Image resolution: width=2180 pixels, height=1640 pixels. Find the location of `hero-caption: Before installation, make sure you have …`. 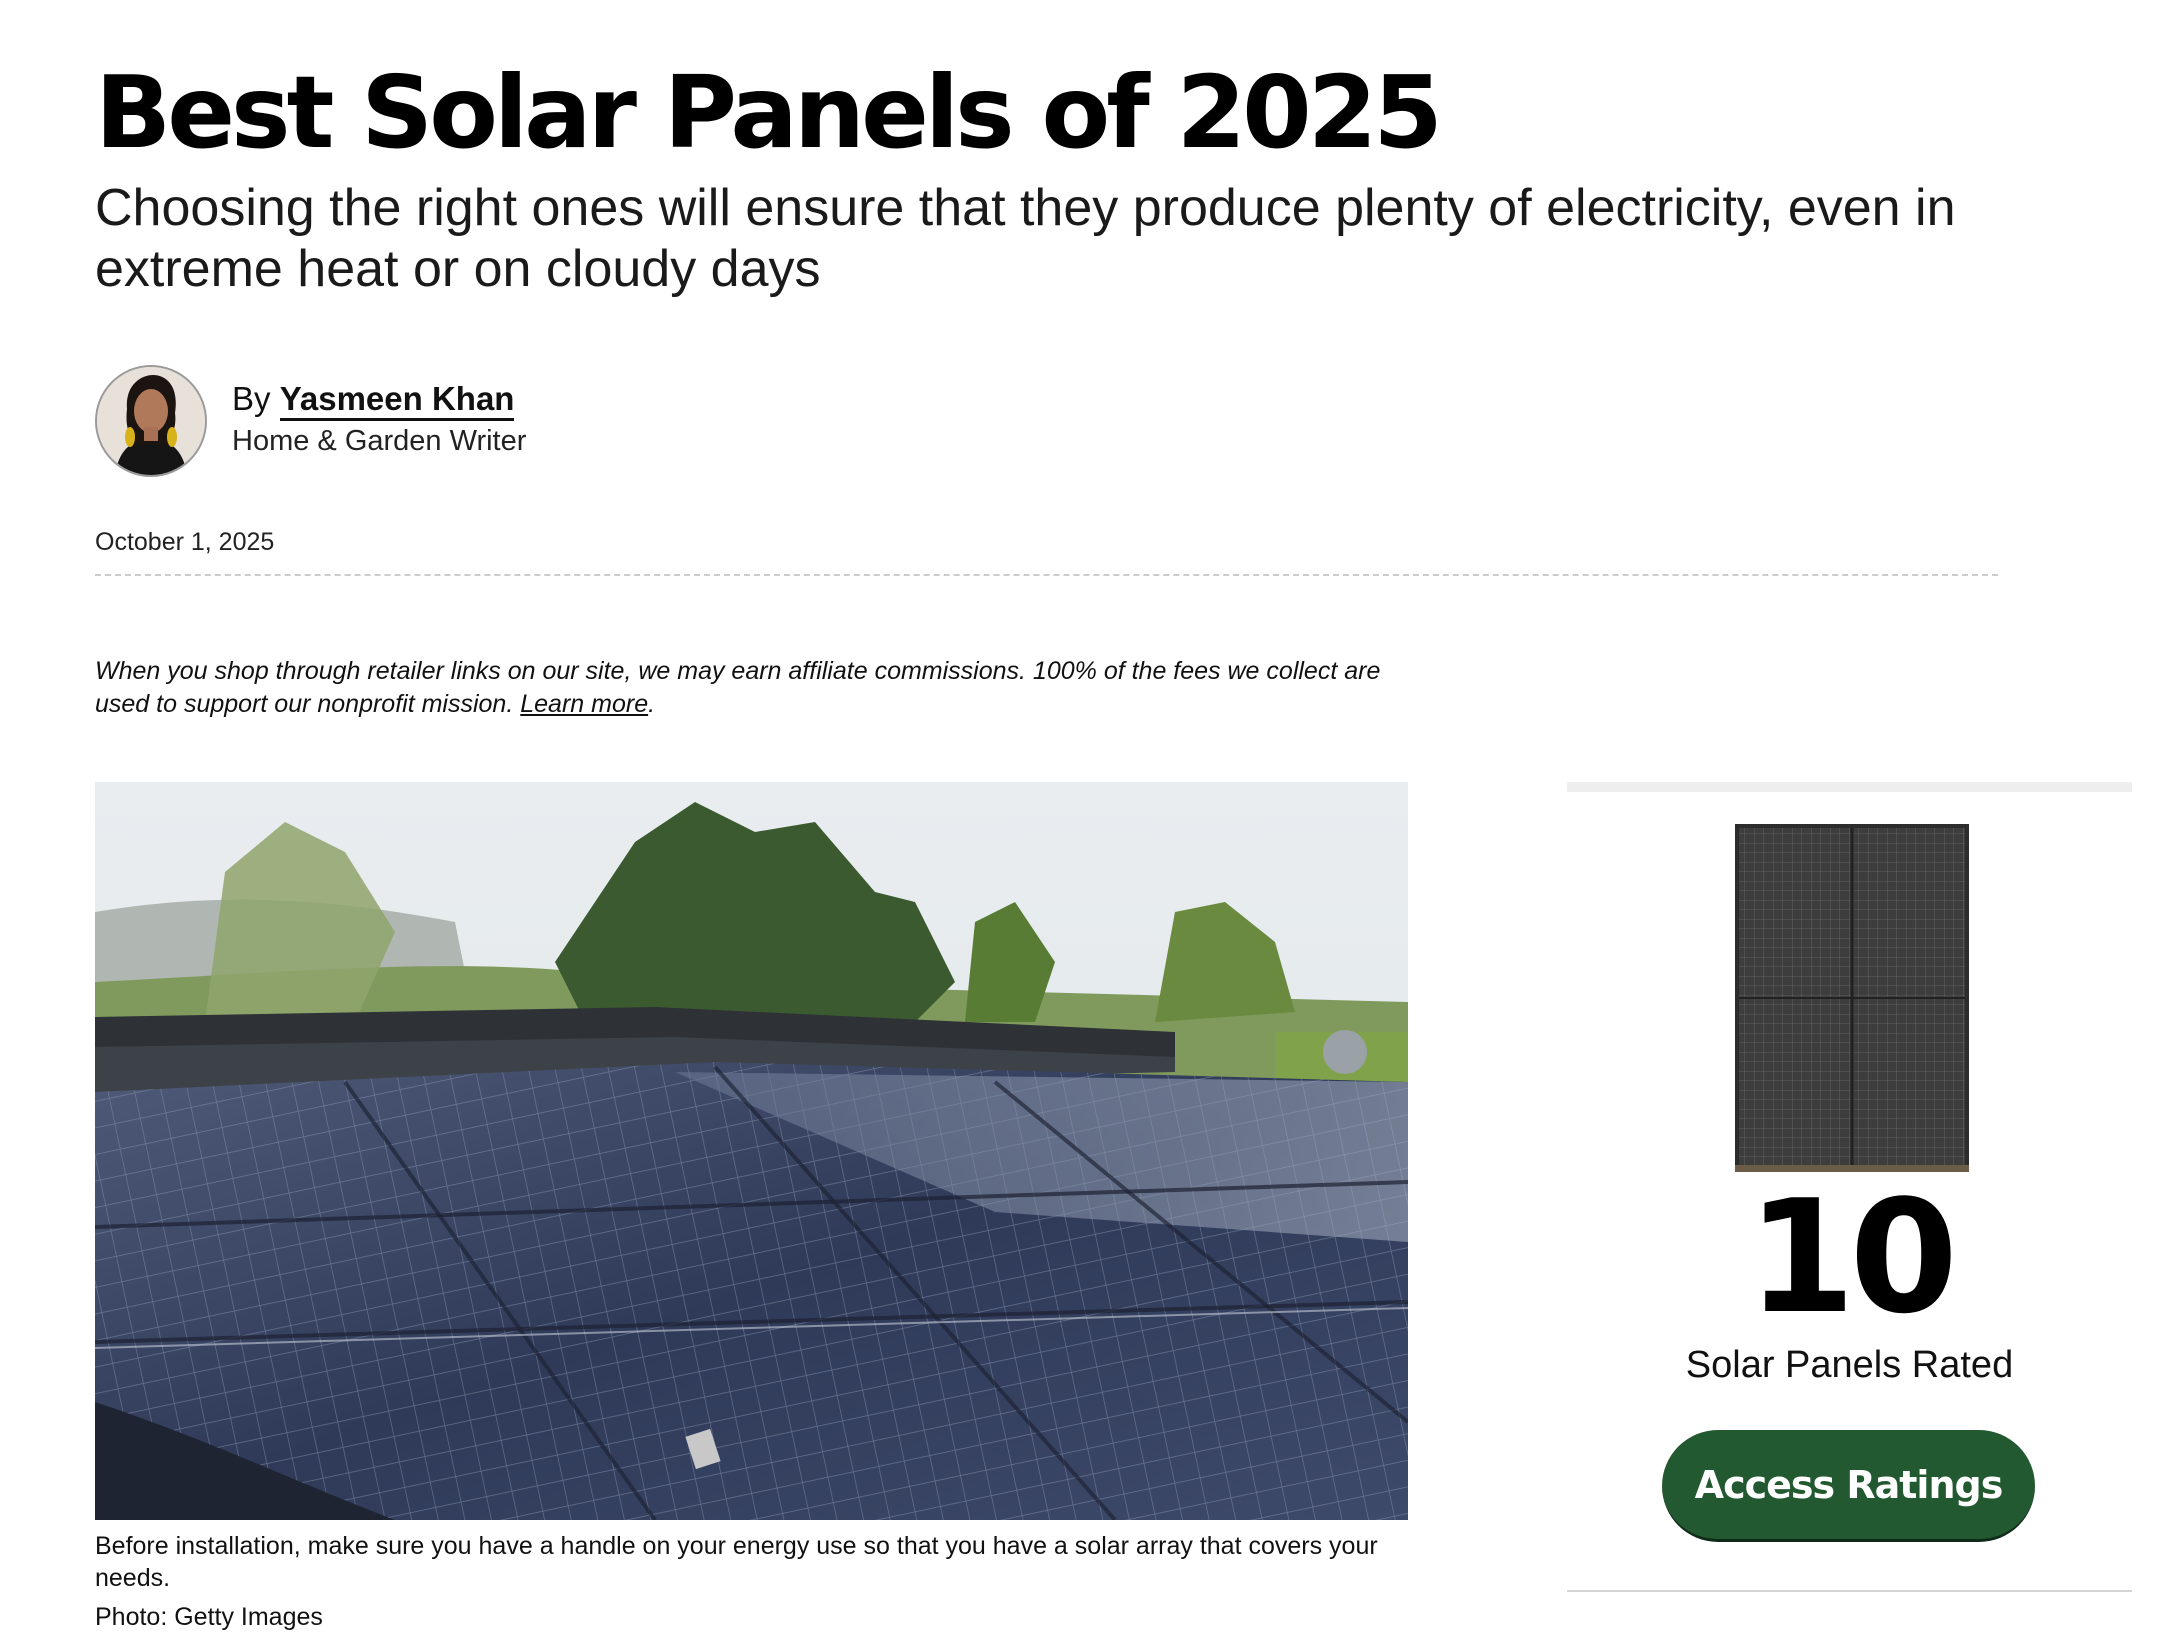

hero-caption: Before installation, make sure you have … is located at coordinates (736, 1562).